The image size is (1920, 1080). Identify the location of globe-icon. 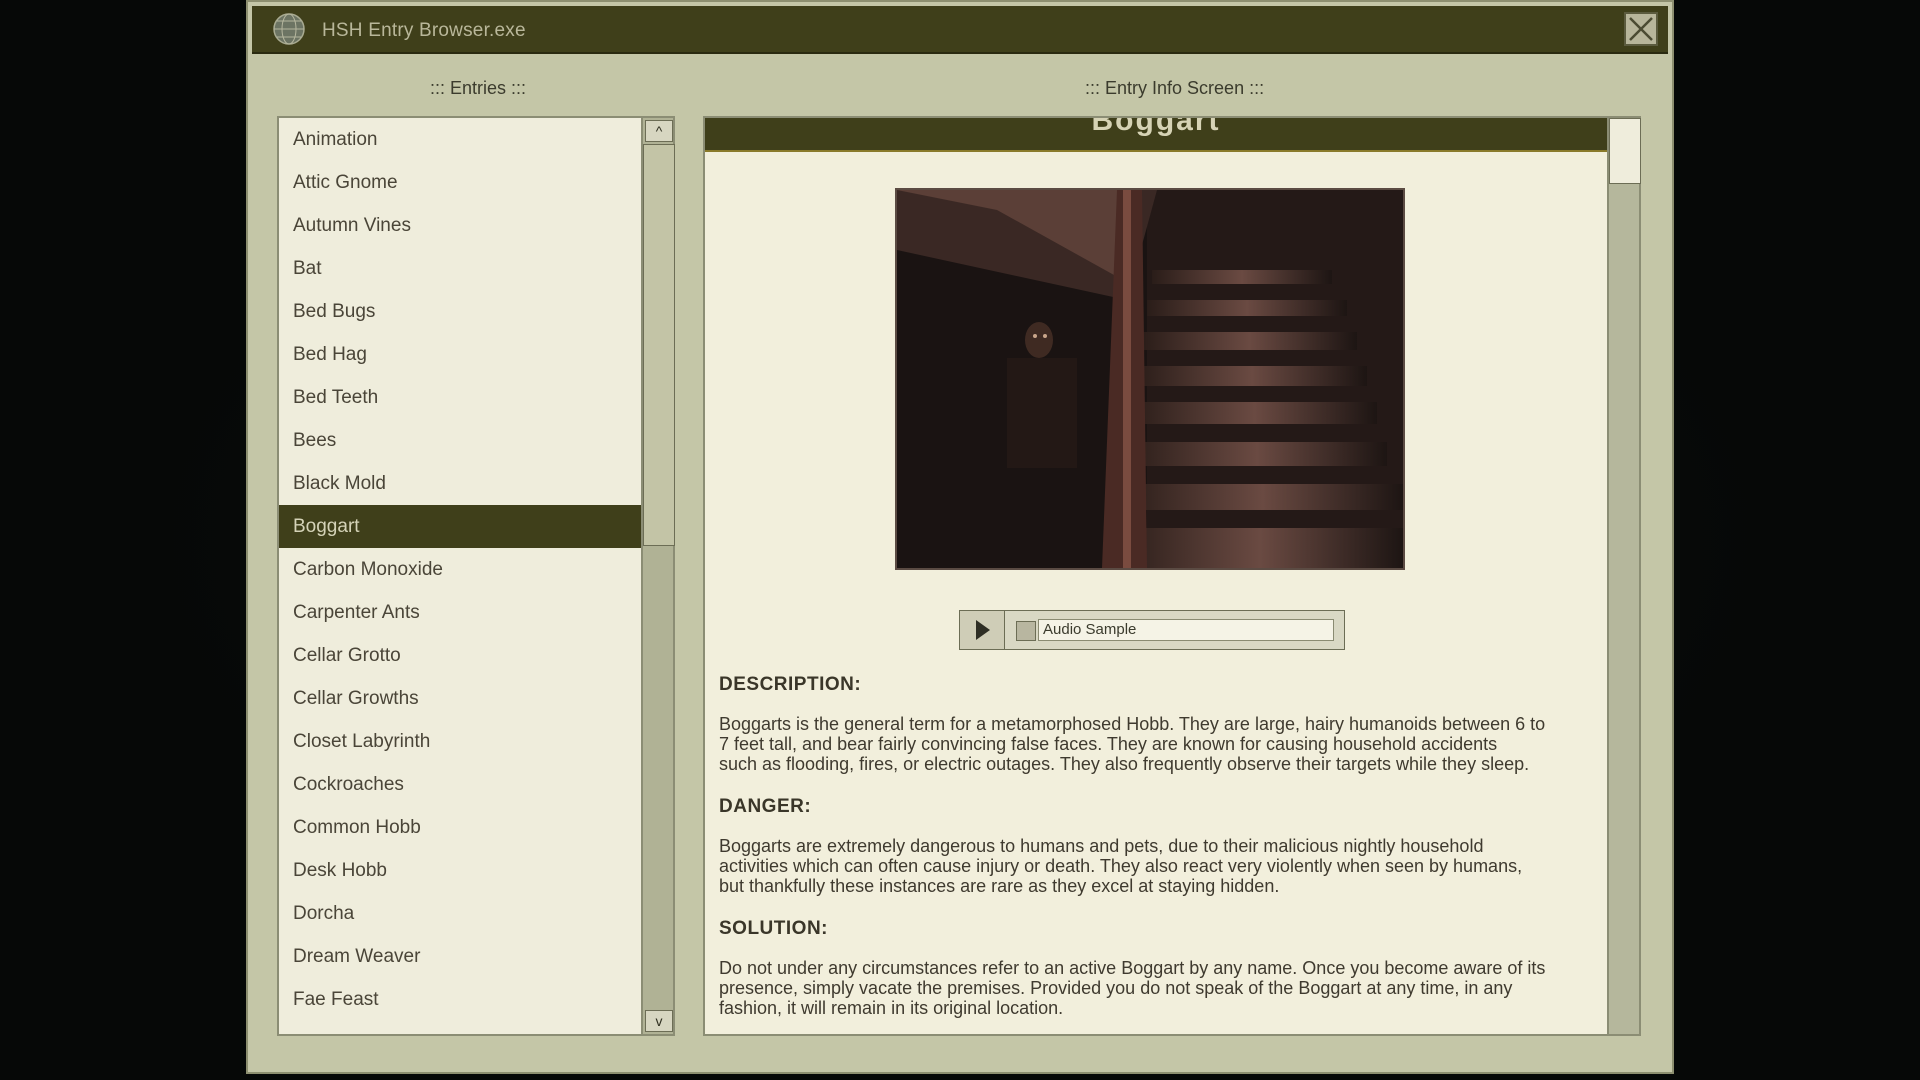
(289, 29).